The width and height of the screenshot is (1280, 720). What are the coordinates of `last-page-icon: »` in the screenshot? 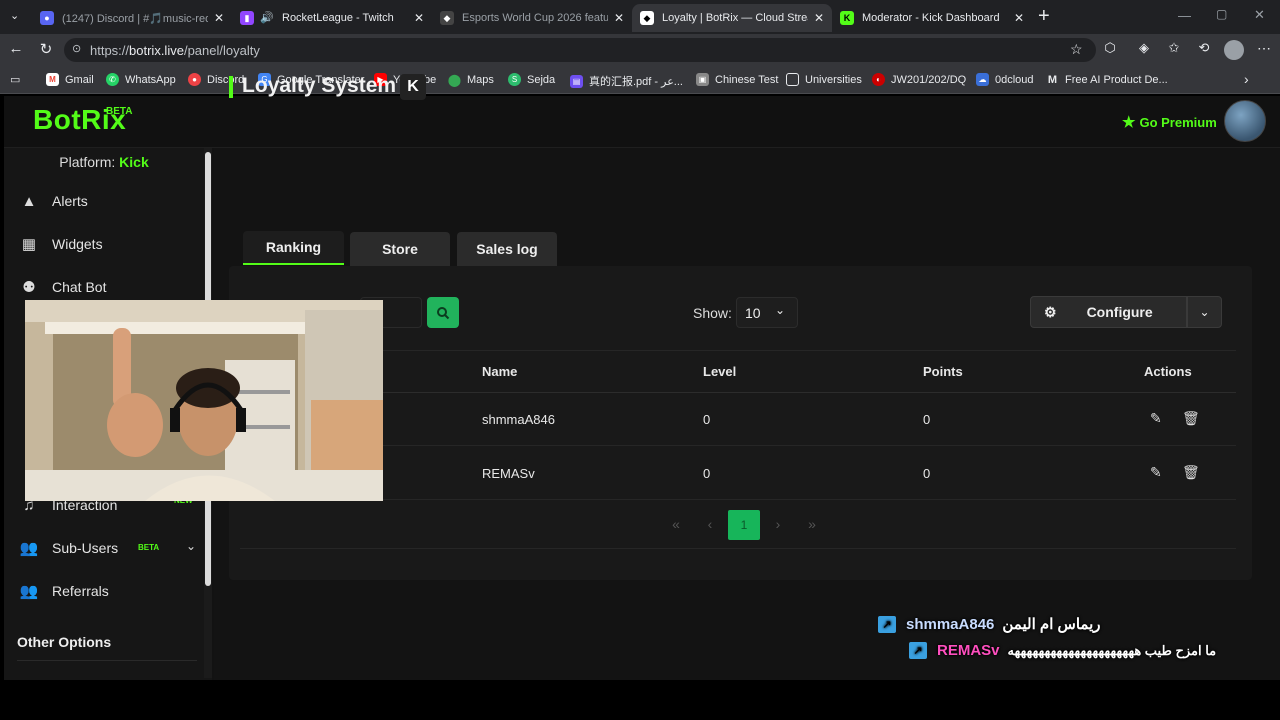 It's located at (812, 524).